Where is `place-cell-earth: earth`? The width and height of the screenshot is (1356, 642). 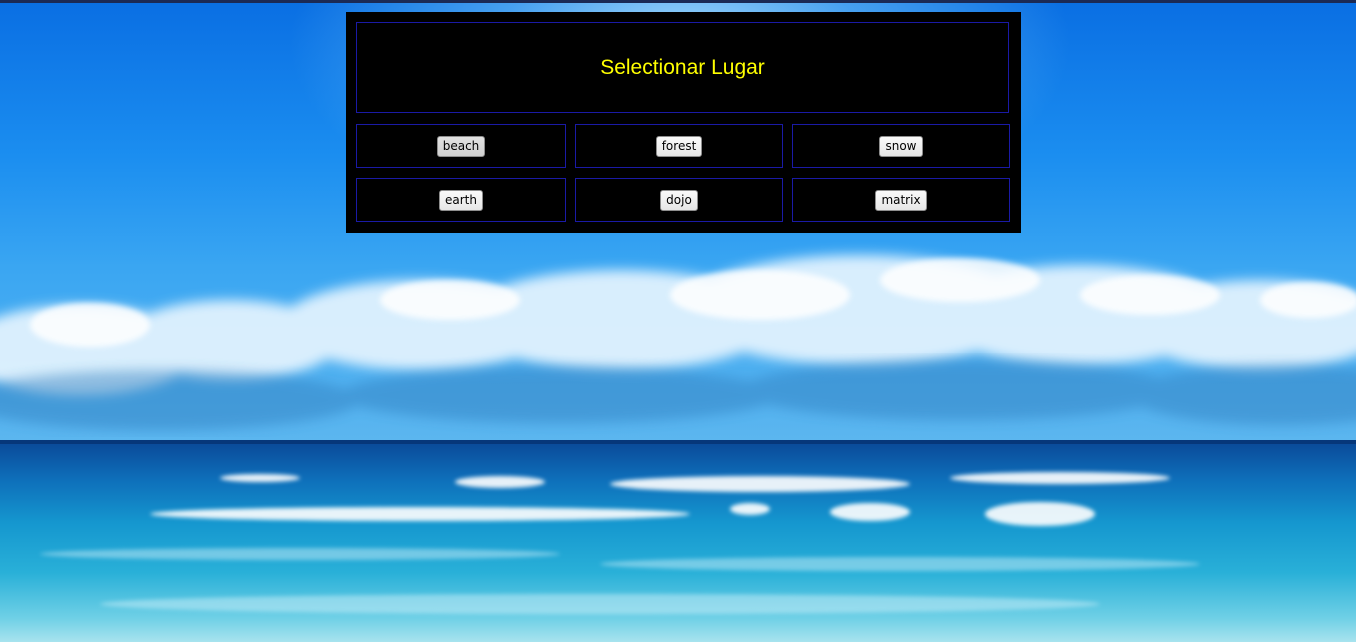
place-cell-earth: earth is located at coordinates (461, 200).